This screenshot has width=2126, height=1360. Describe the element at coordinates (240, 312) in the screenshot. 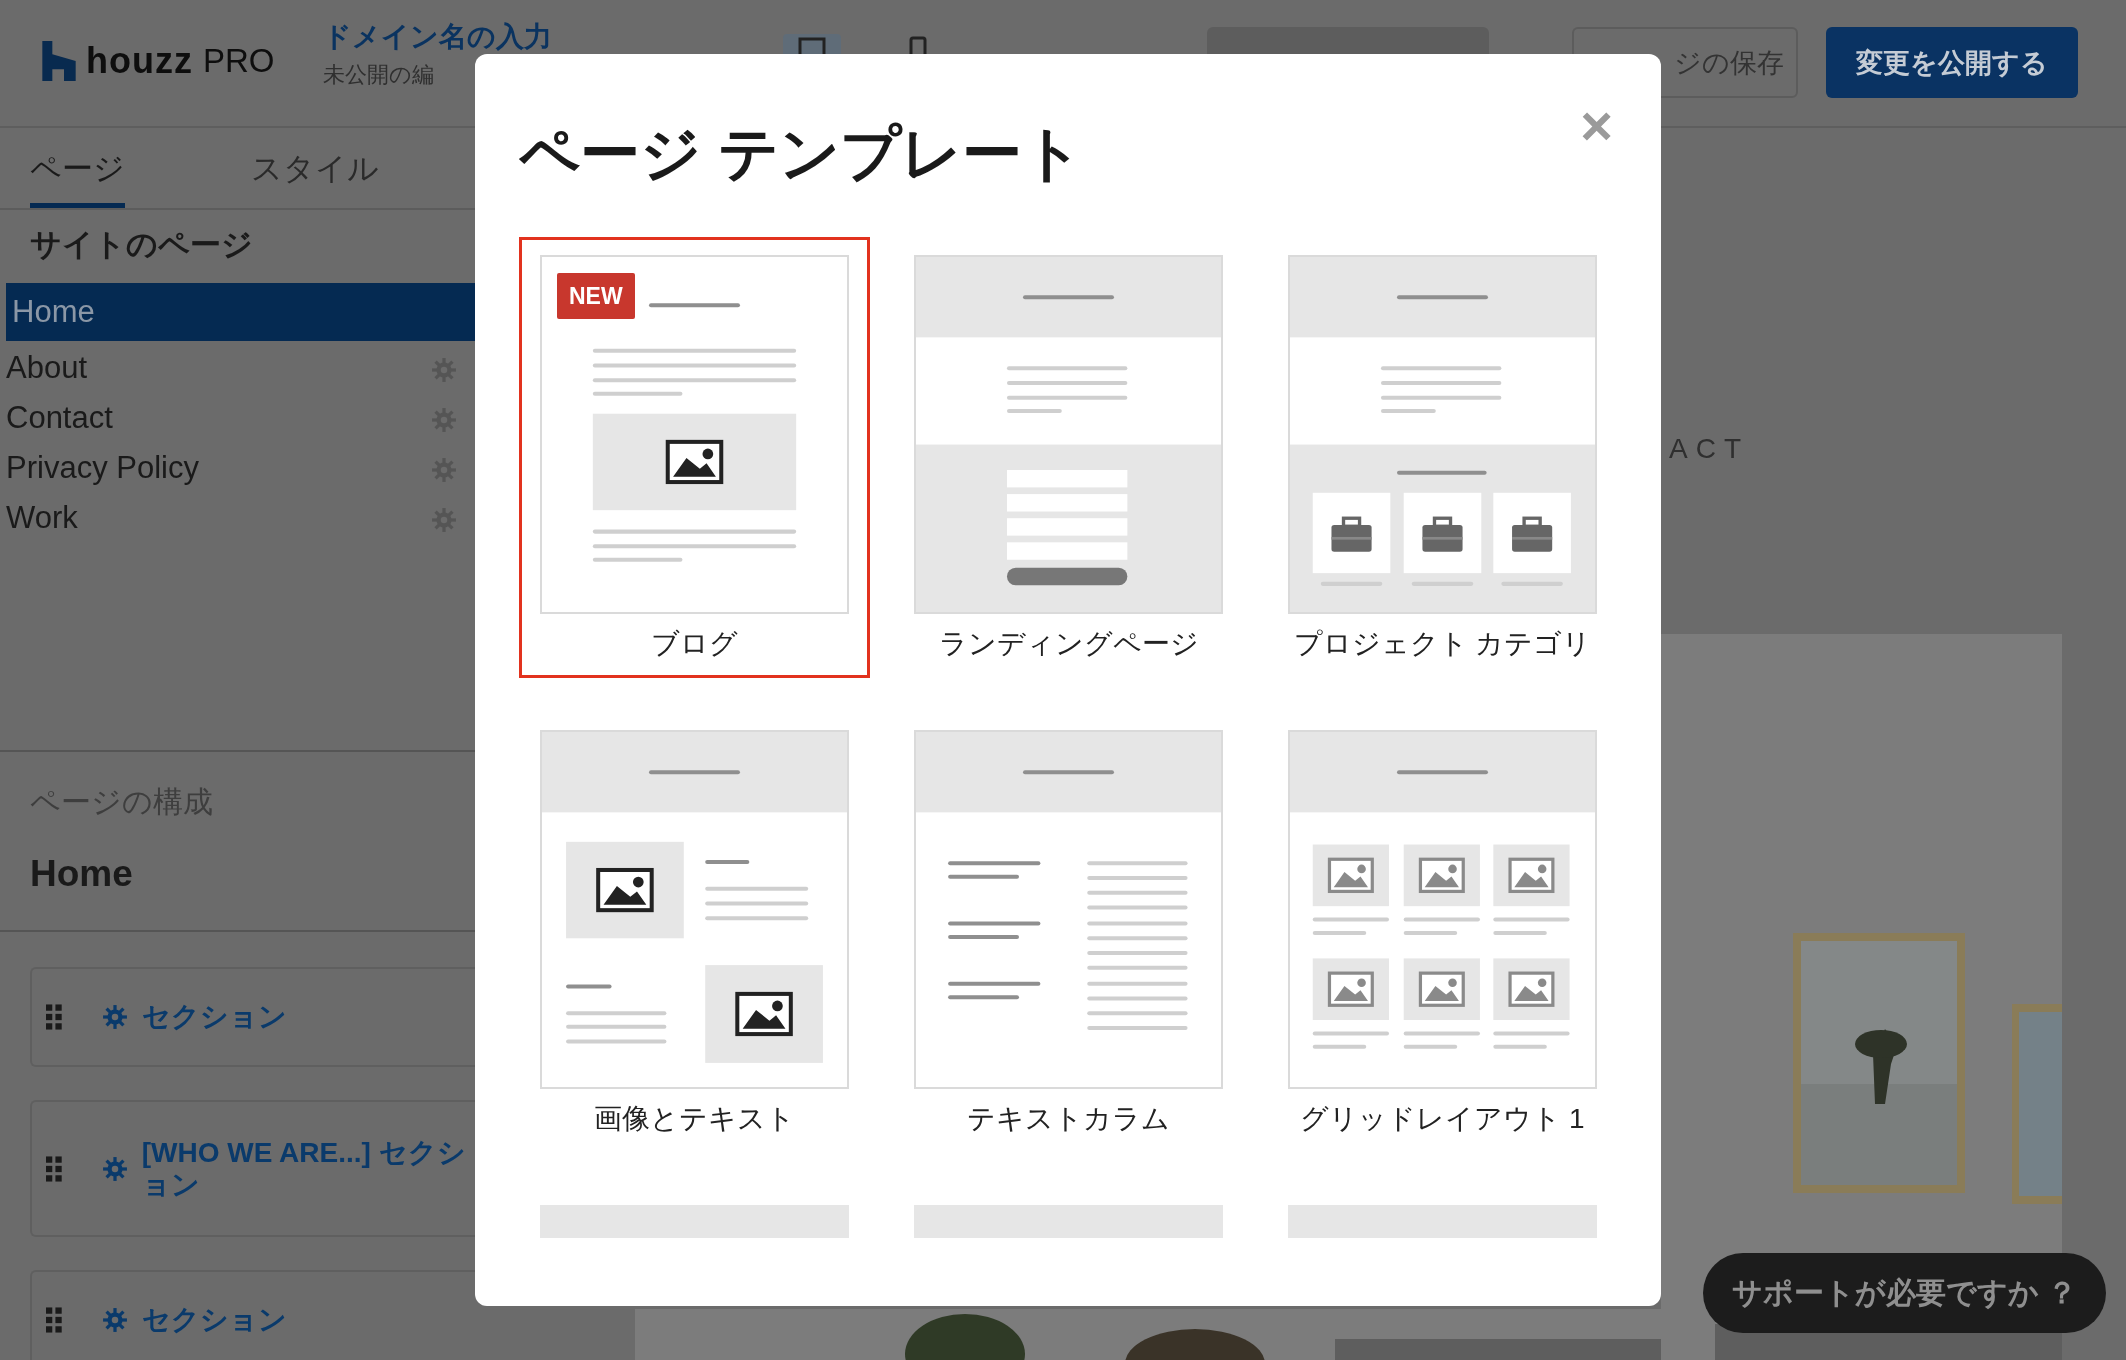

I see `selected-page-row: Home` at that location.